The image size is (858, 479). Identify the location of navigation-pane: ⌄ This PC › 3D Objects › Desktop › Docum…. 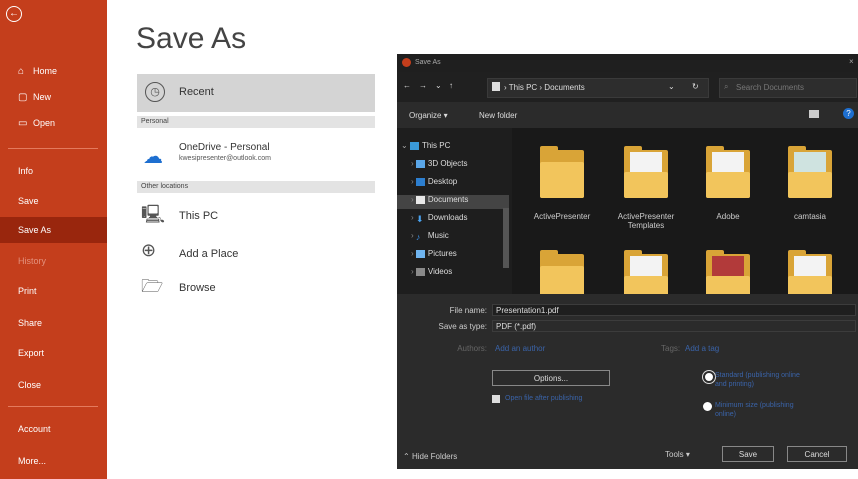
(454, 211).